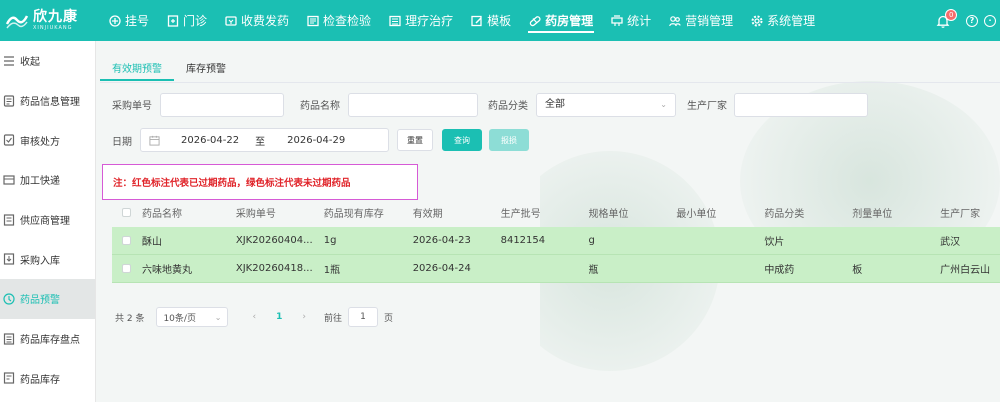  I want to click on cell-manufacturer: 武汉, so click(950, 242).